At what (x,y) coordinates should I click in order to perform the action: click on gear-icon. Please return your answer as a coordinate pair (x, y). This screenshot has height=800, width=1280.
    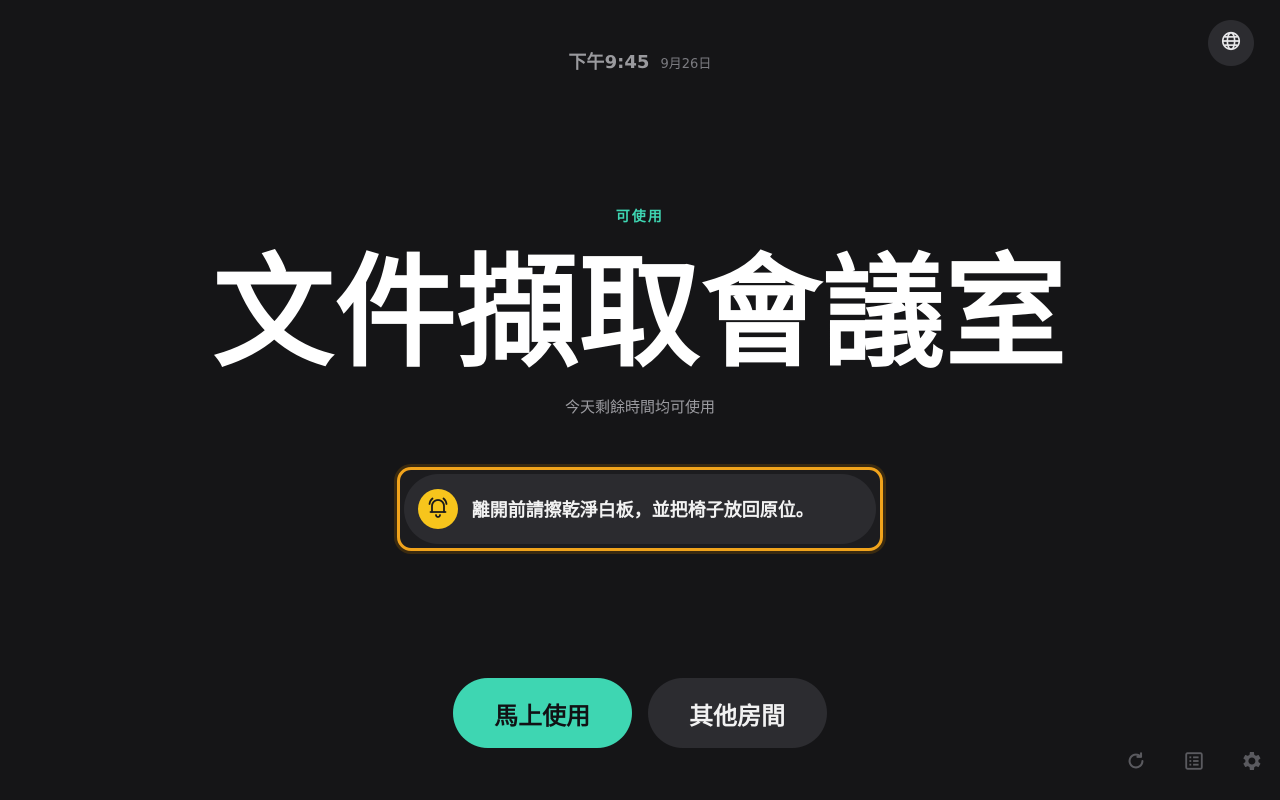
    Looking at the image, I should click on (1251, 761).